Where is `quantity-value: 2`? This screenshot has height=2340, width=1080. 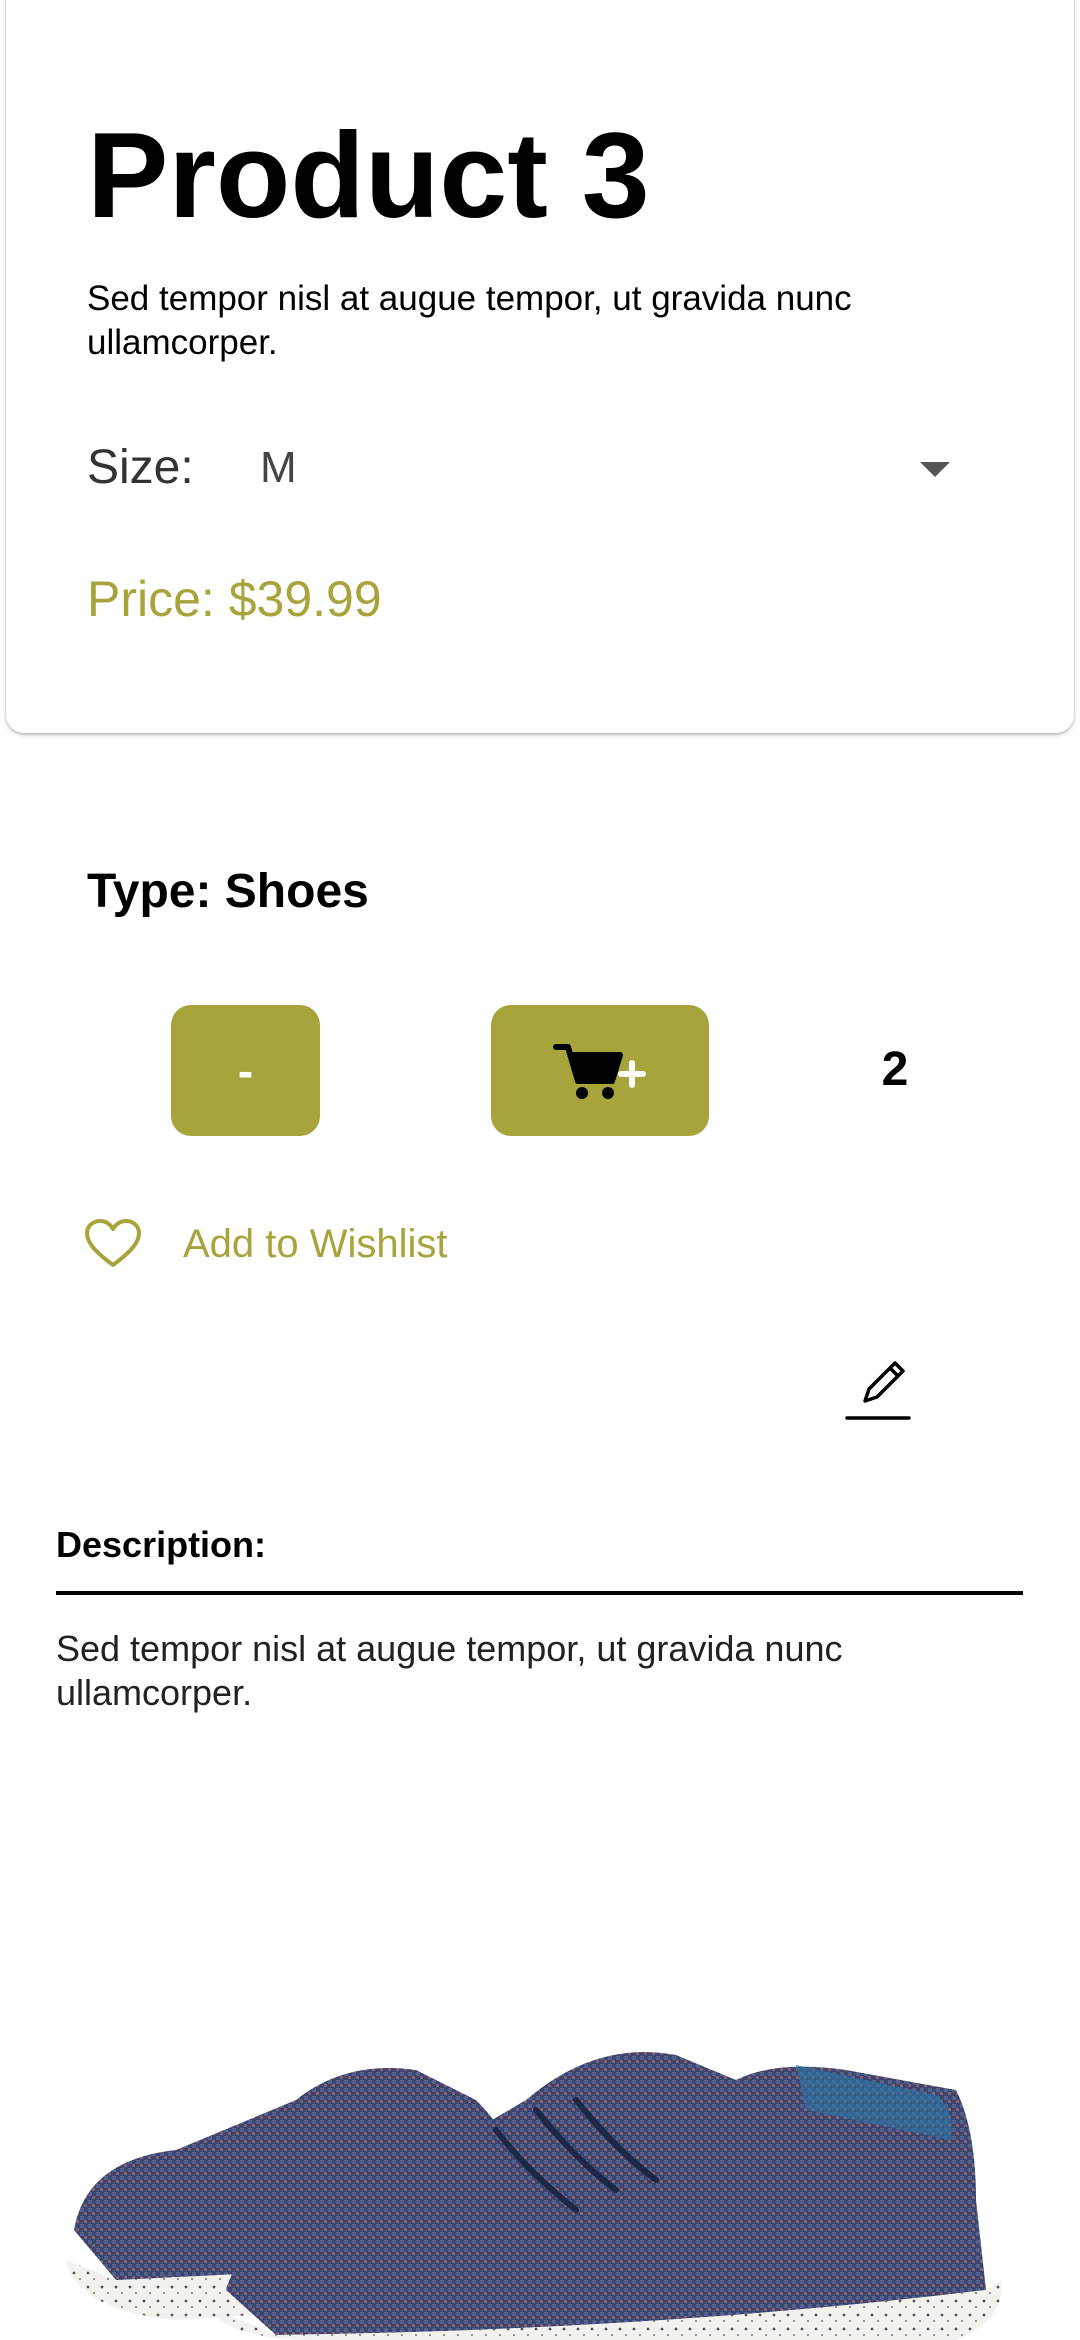
quantity-value: 2 is located at coordinates (895, 1069).